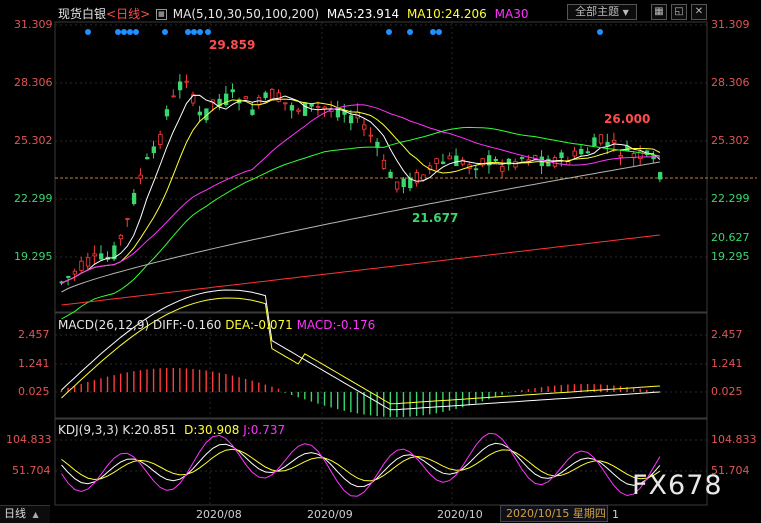 The height and width of the screenshot is (523, 761). I want to click on date-label-aug: 2020/08, so click(219, 514).